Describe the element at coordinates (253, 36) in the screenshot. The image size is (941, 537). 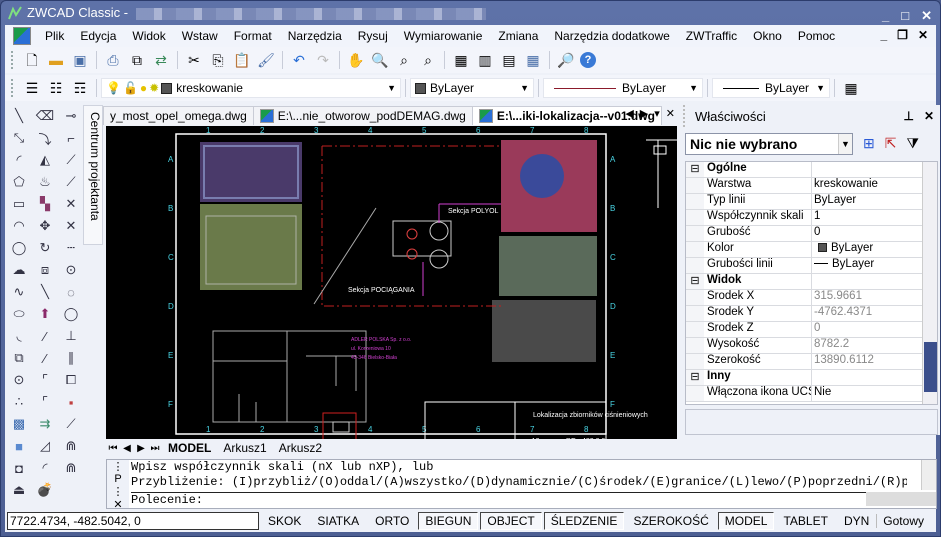
I see `menu-format: Format` at that location.